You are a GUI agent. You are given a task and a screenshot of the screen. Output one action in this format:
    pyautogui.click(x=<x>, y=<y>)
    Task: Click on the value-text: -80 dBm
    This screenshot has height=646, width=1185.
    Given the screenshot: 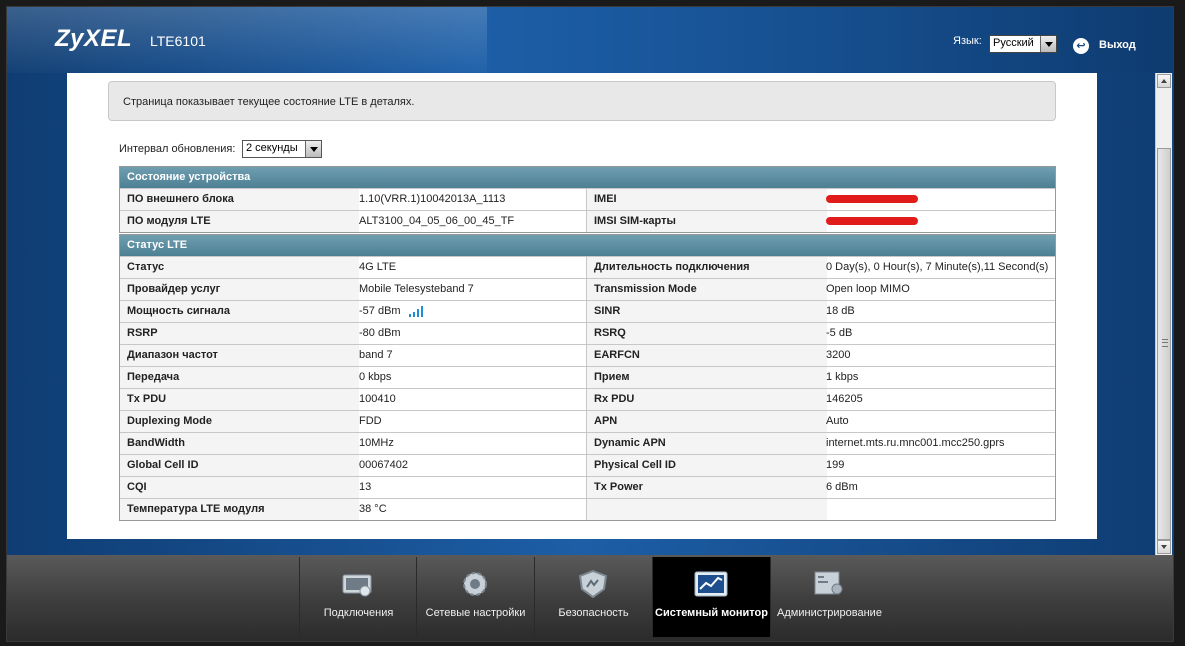 What is the action you would take?
    pyautogui.click(x=380, y=333)
    